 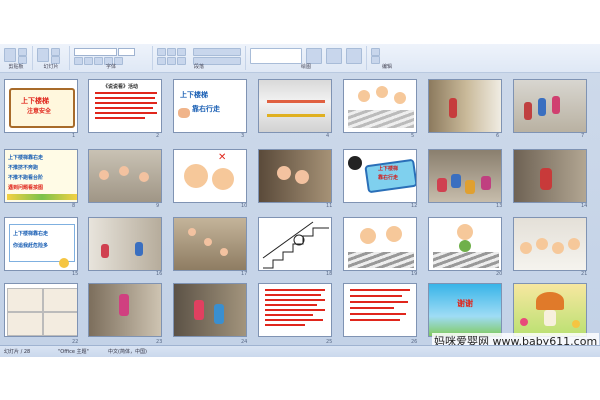 I want to click on slide-text-line: 不推挤不奔跑, so click(x=23, y=168).